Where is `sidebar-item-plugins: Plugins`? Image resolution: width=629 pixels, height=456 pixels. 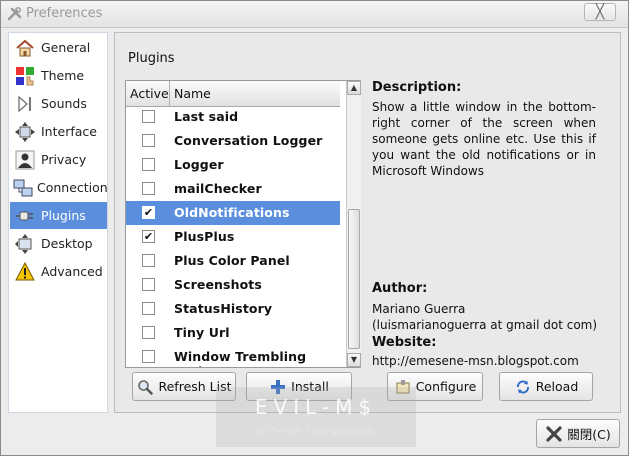
sidebar-item-plugins: Plugins is located at coordinates (58, 215).